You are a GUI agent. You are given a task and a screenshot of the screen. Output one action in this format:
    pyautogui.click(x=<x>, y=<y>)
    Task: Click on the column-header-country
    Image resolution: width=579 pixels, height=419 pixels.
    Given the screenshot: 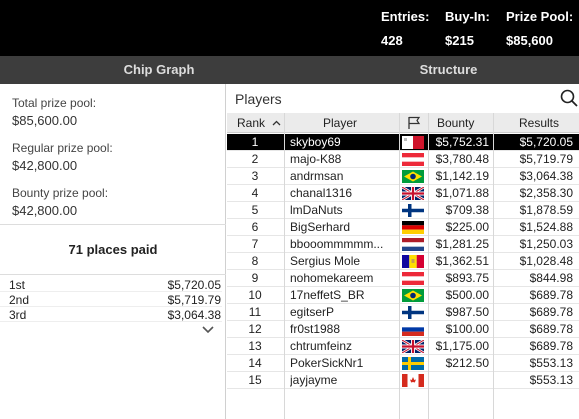 What is the action you would take?
    pyautogui.click(x=415, y=123)
    